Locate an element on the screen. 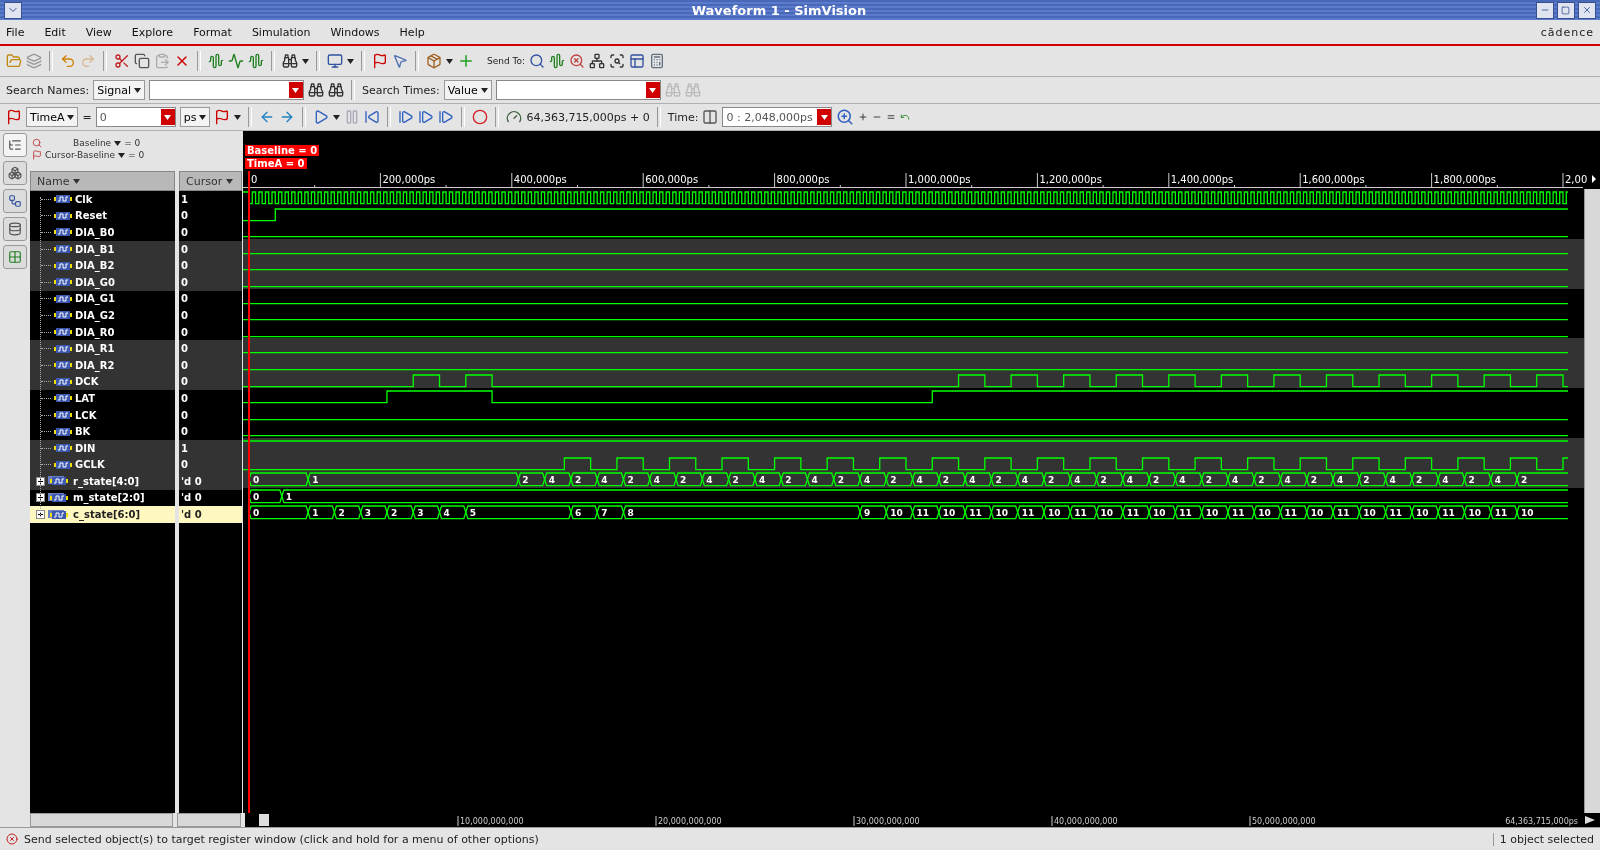 Image resolution: width=1600 pixels, height=850 pixels. bus-value-segment: 0 is located at coordinates (278, 479).